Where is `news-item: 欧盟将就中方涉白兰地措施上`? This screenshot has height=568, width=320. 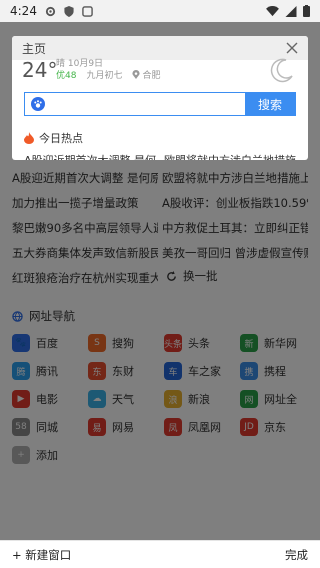 news-item: 欧盟将就中方涉白兰地措施上 is located at coordinates (230, 156).